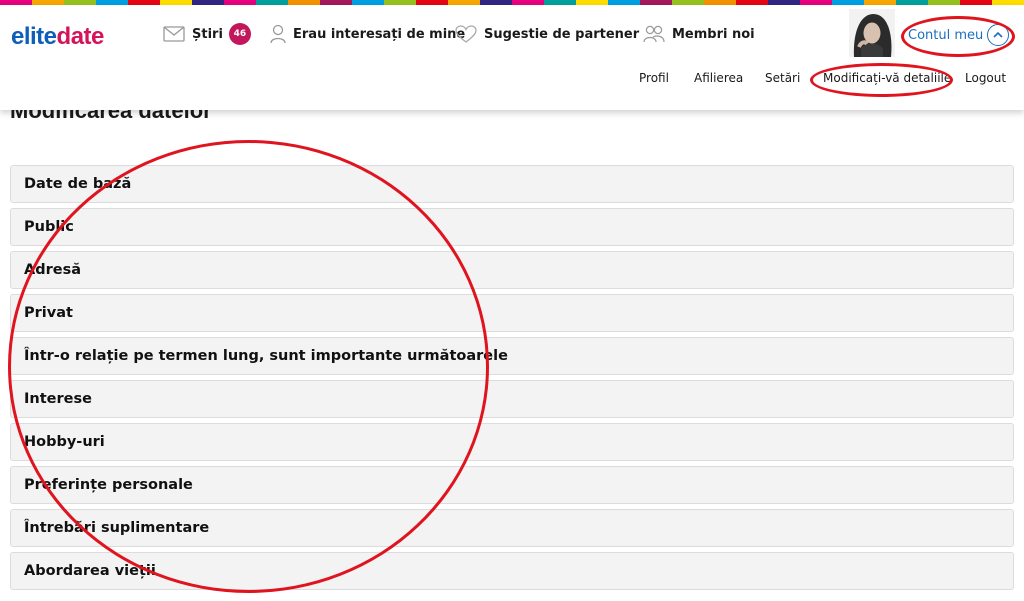  Describe the element at coordinates (239, 34) in the screenshot. I see `news-count-badge: 46` at that location.